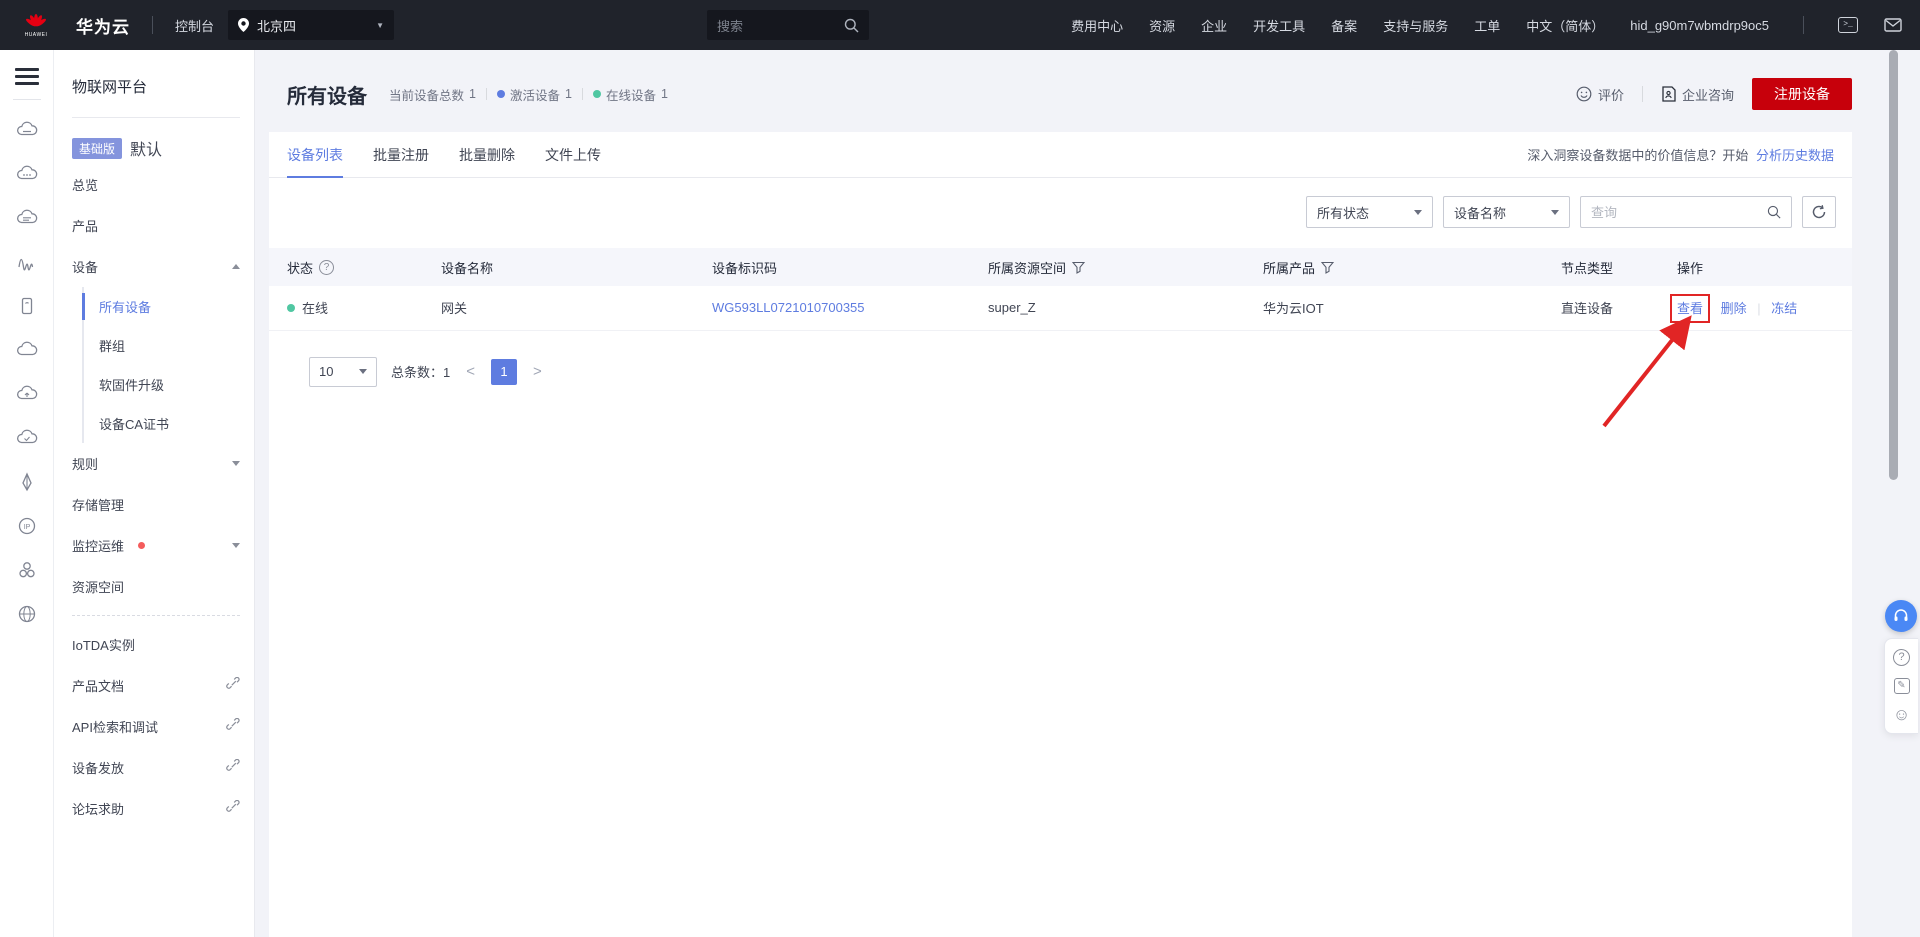  Describe the element at coordinates (146, 150) in the screenshot. I see `edition-name: 默认` at that location.